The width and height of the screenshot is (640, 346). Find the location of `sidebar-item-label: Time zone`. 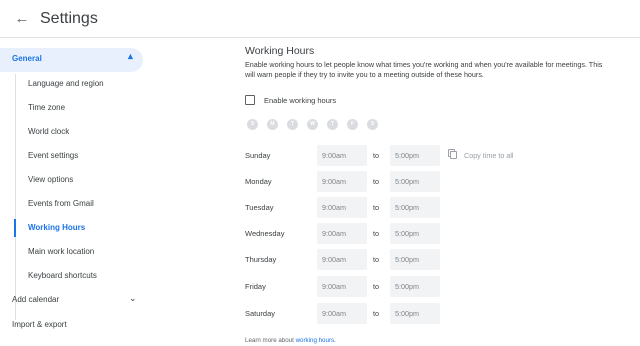

sidebar-item-label: Time zone is located at coordinates (47, 107).